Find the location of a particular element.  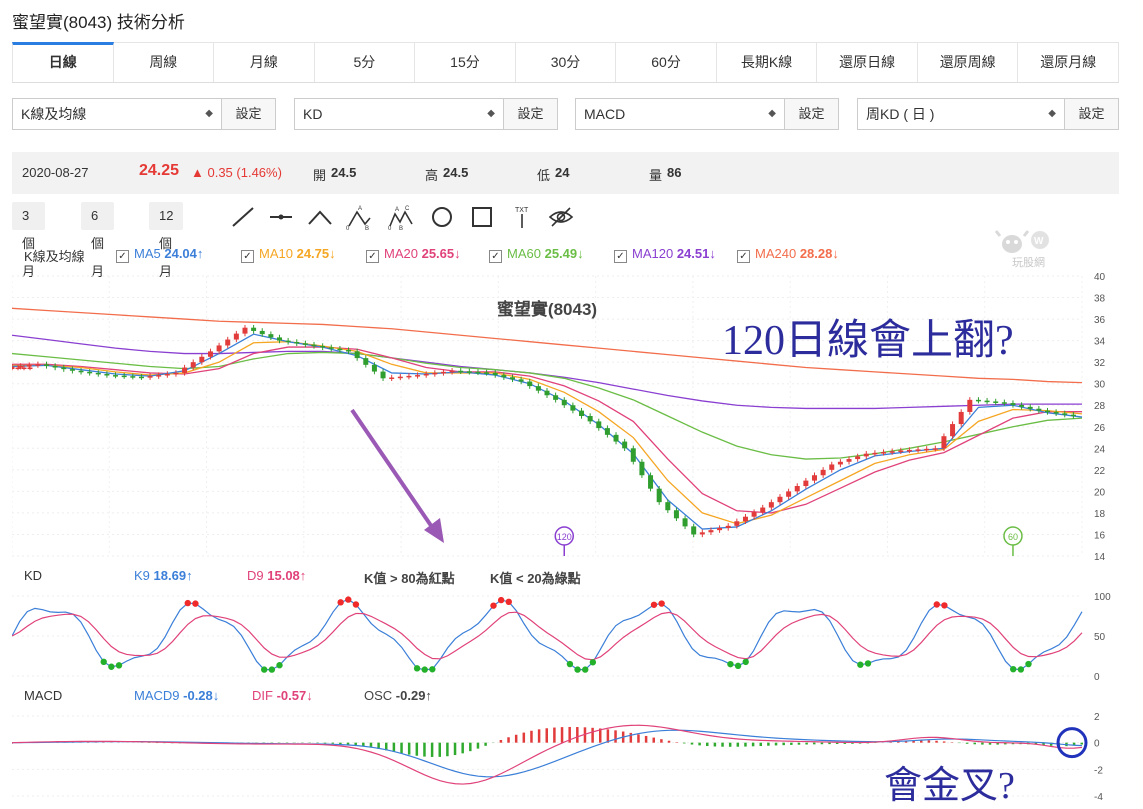

range-6m-button: 6 個月 is located at coordinates (97, 216).